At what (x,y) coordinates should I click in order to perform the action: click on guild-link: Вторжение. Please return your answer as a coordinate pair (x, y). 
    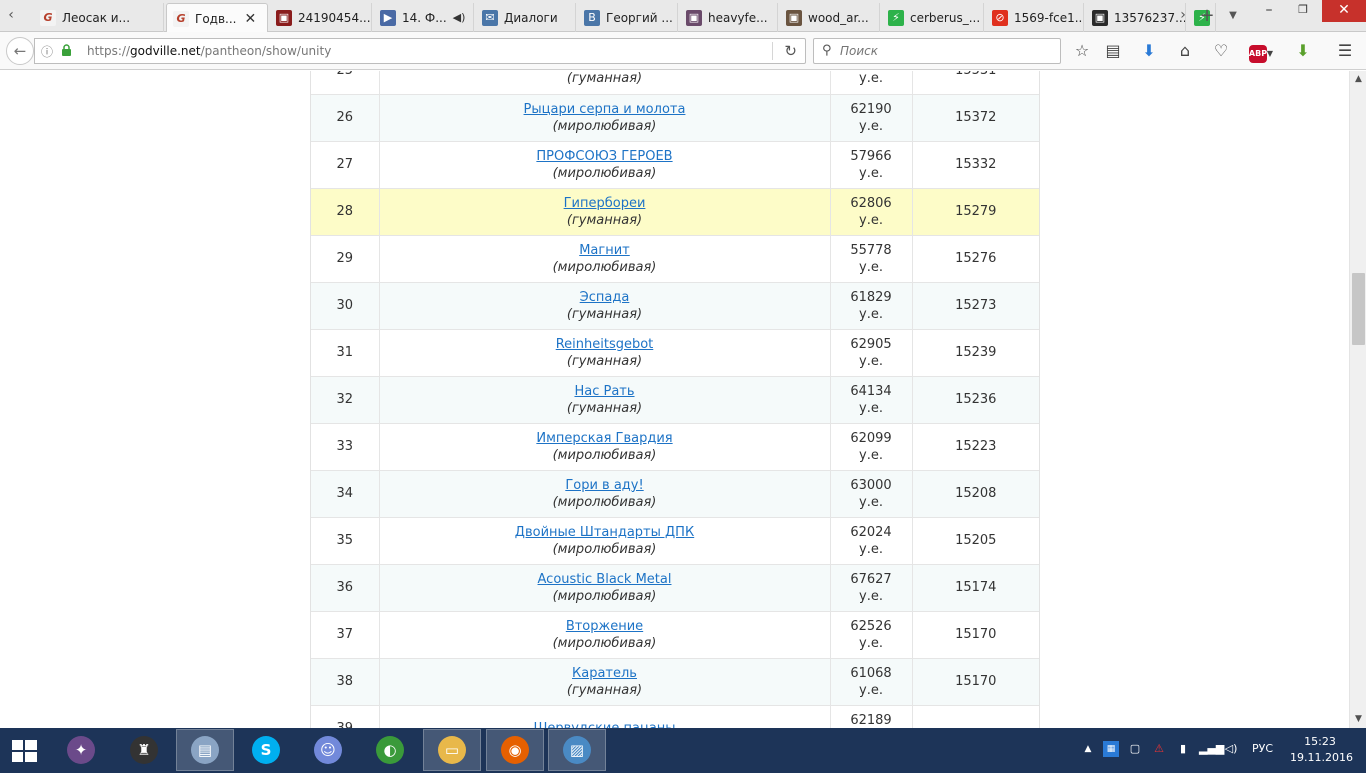
    Looking at the image, I should click on (604, 626).